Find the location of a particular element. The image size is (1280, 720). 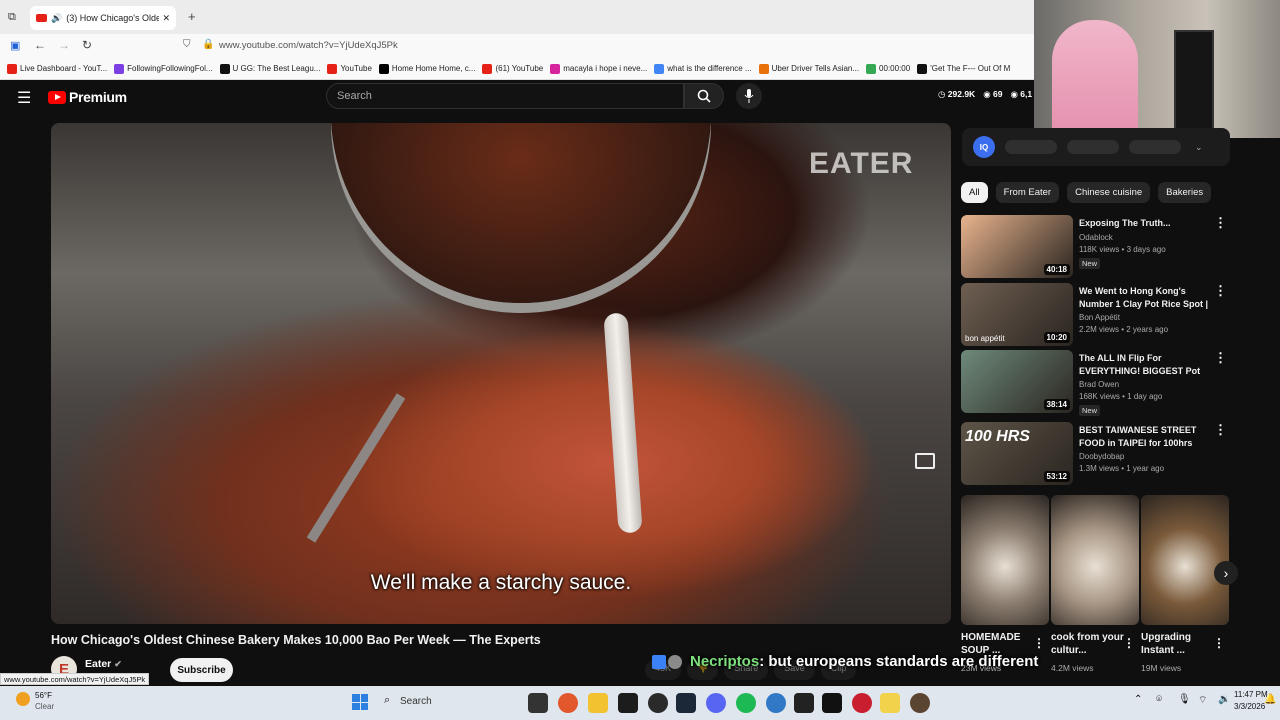

bookmark-label: YouTube is located at coordinates (356, 68).